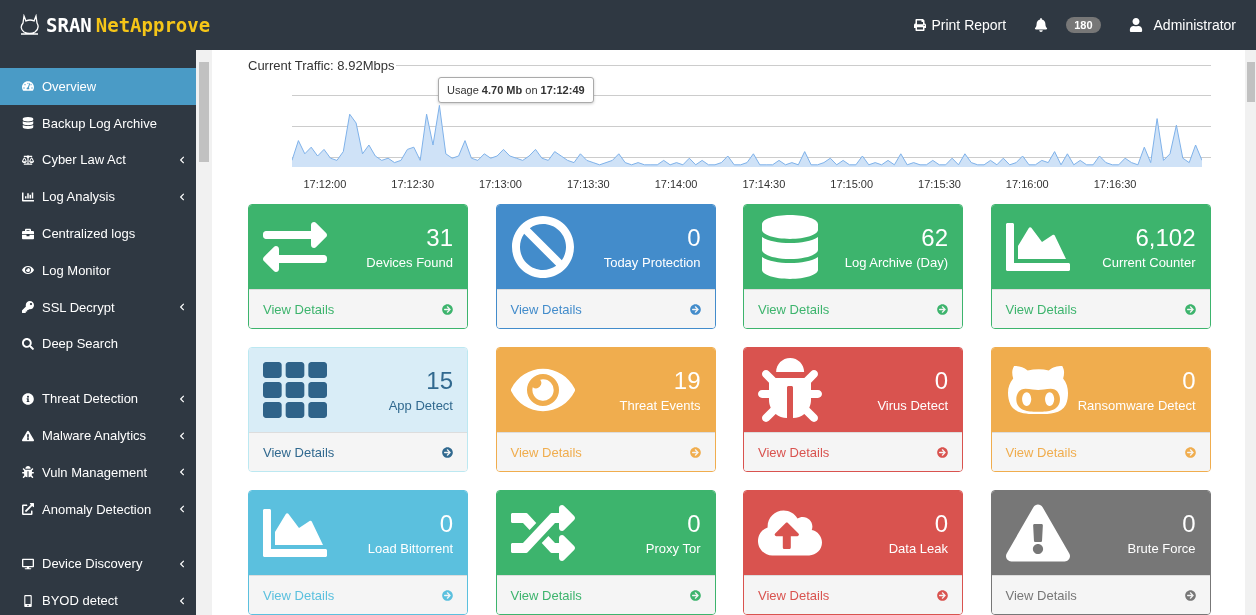  I want to click on search-icon, so click(28, 343).